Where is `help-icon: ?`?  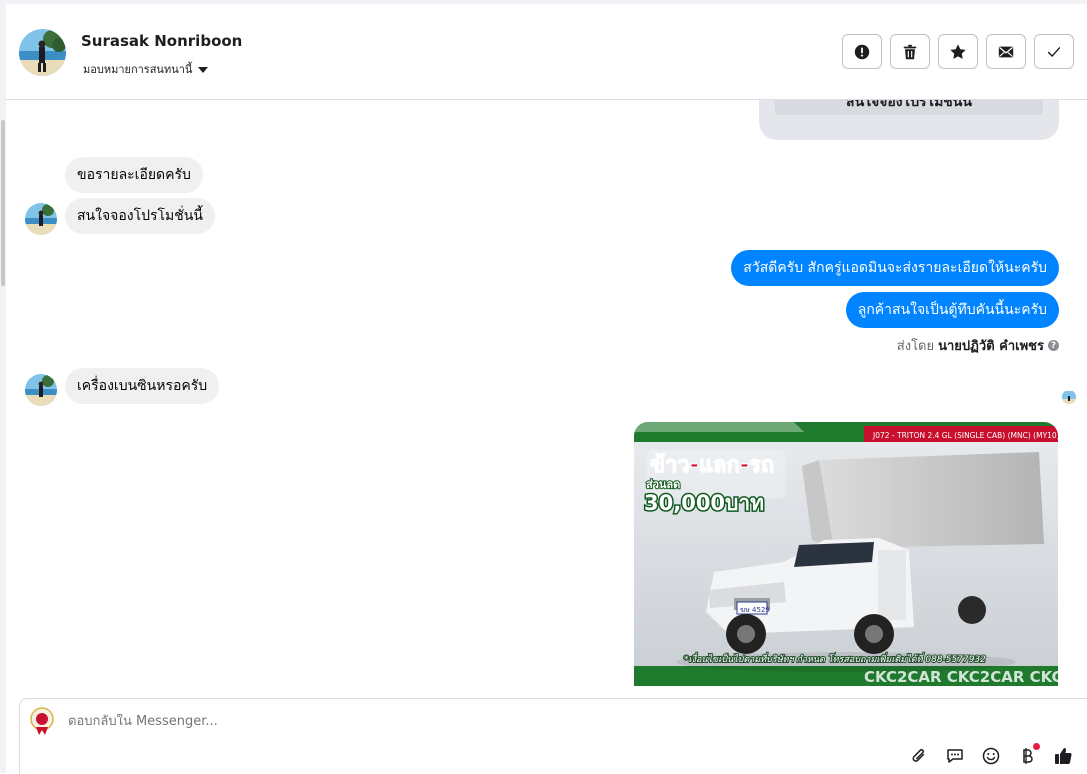 help-icon: ? is located at coordinates (1053, 345).